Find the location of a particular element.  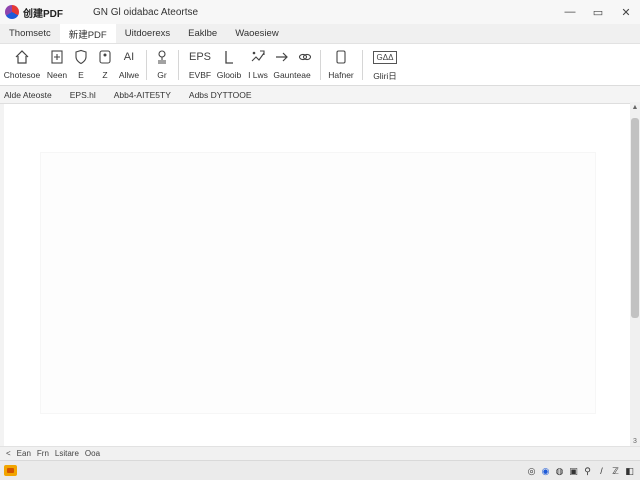

tool-label: I Lws is located at coordinates (258, 75).